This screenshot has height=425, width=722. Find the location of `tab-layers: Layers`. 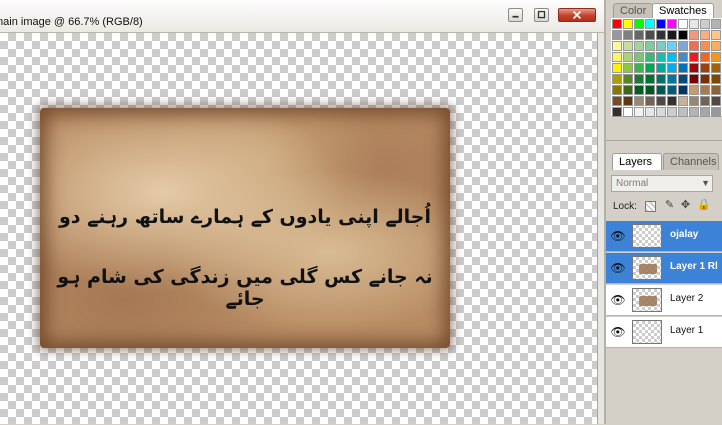

tab-layers: Layers is located at coordinates (637, 161).